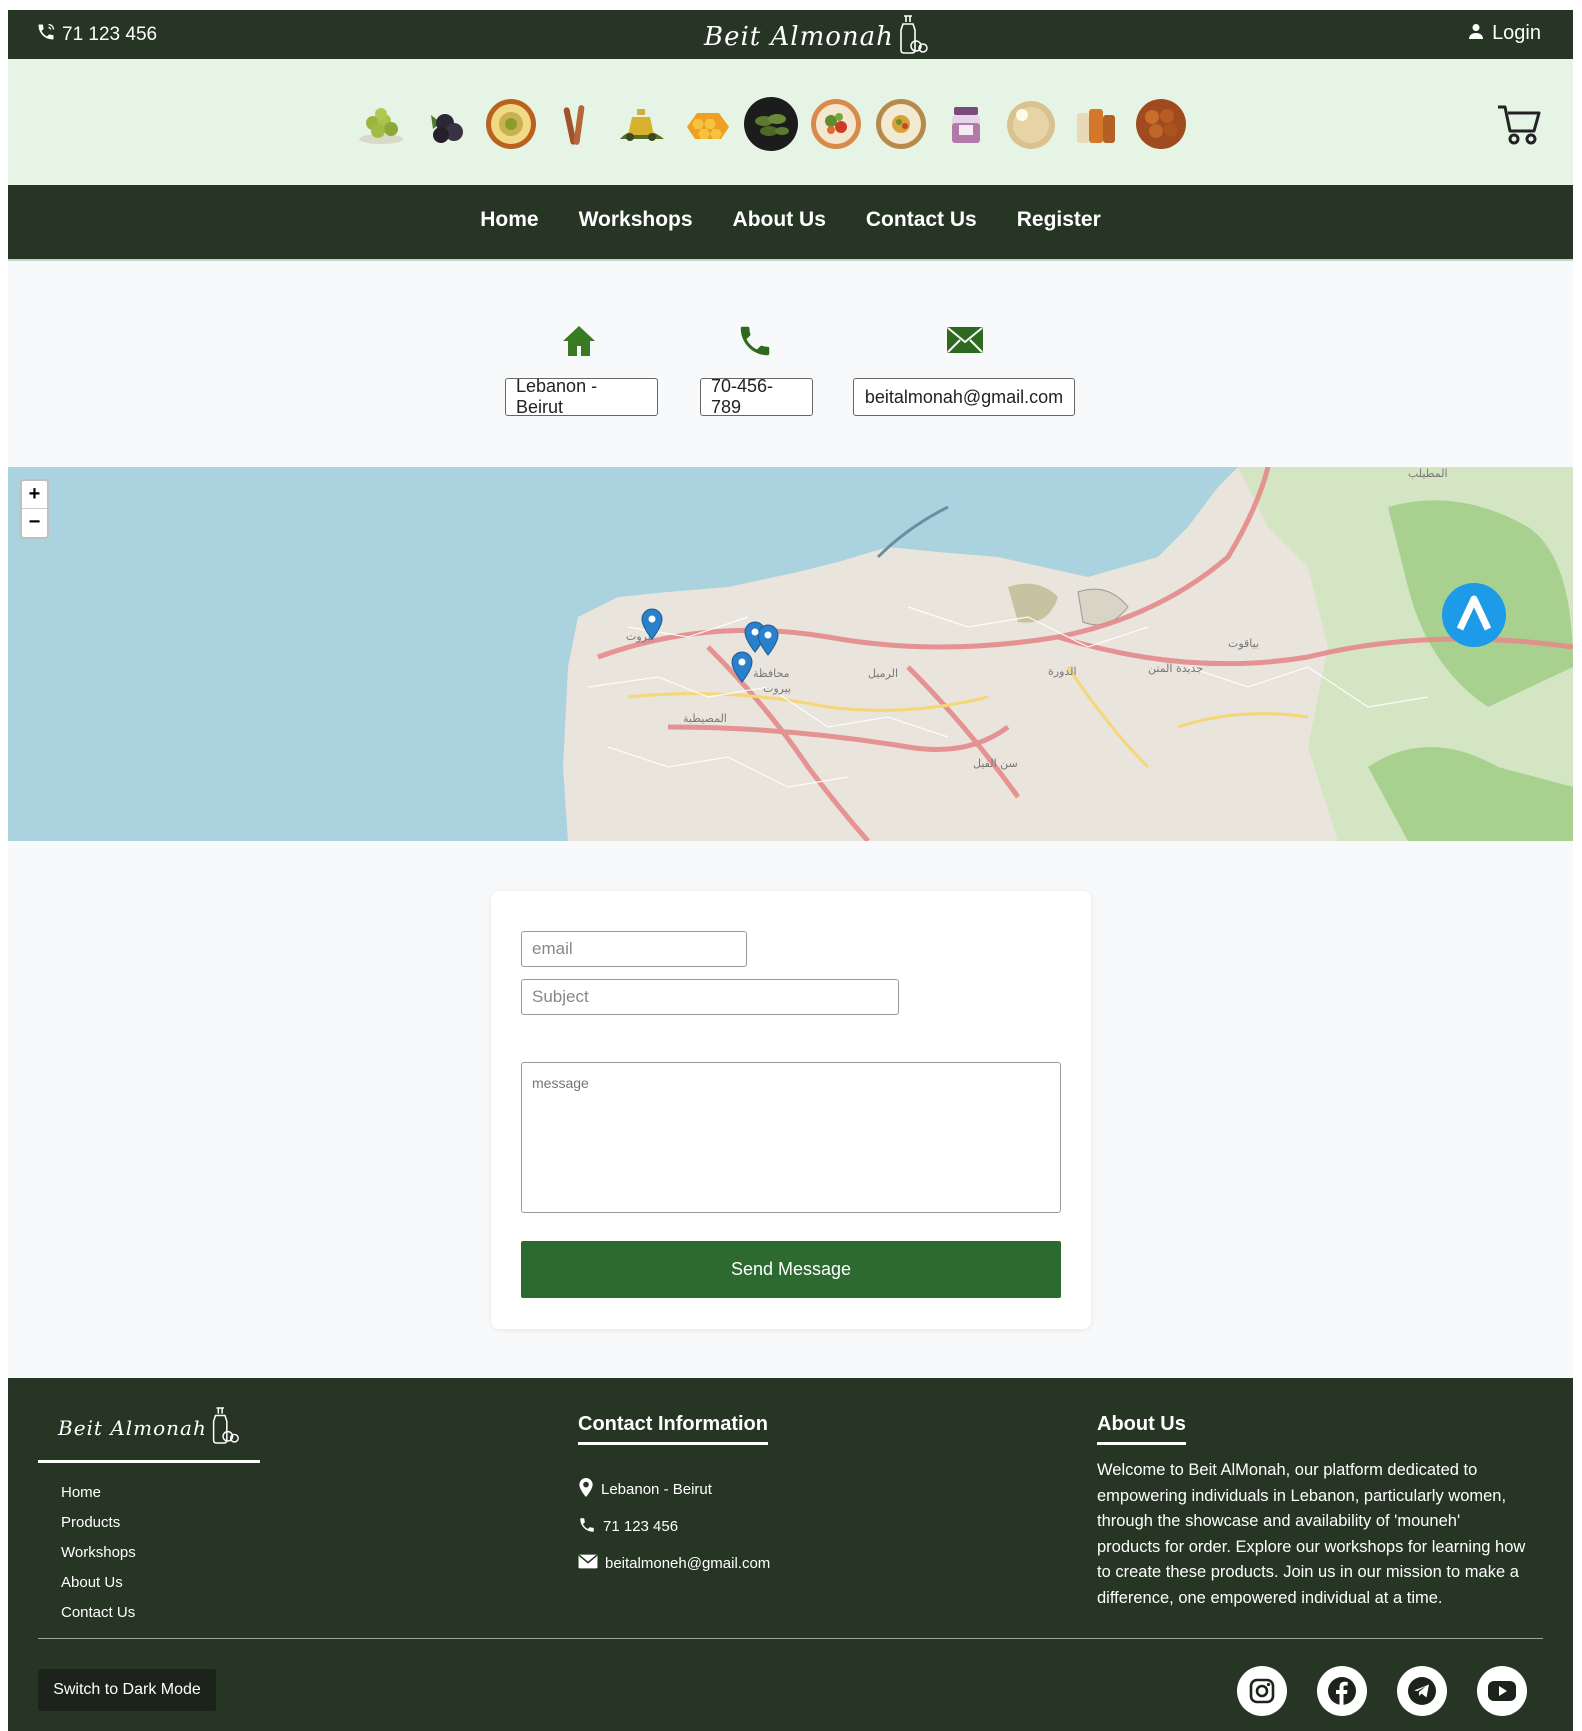  I want to click on login-button: Login, so click(1504, 33).